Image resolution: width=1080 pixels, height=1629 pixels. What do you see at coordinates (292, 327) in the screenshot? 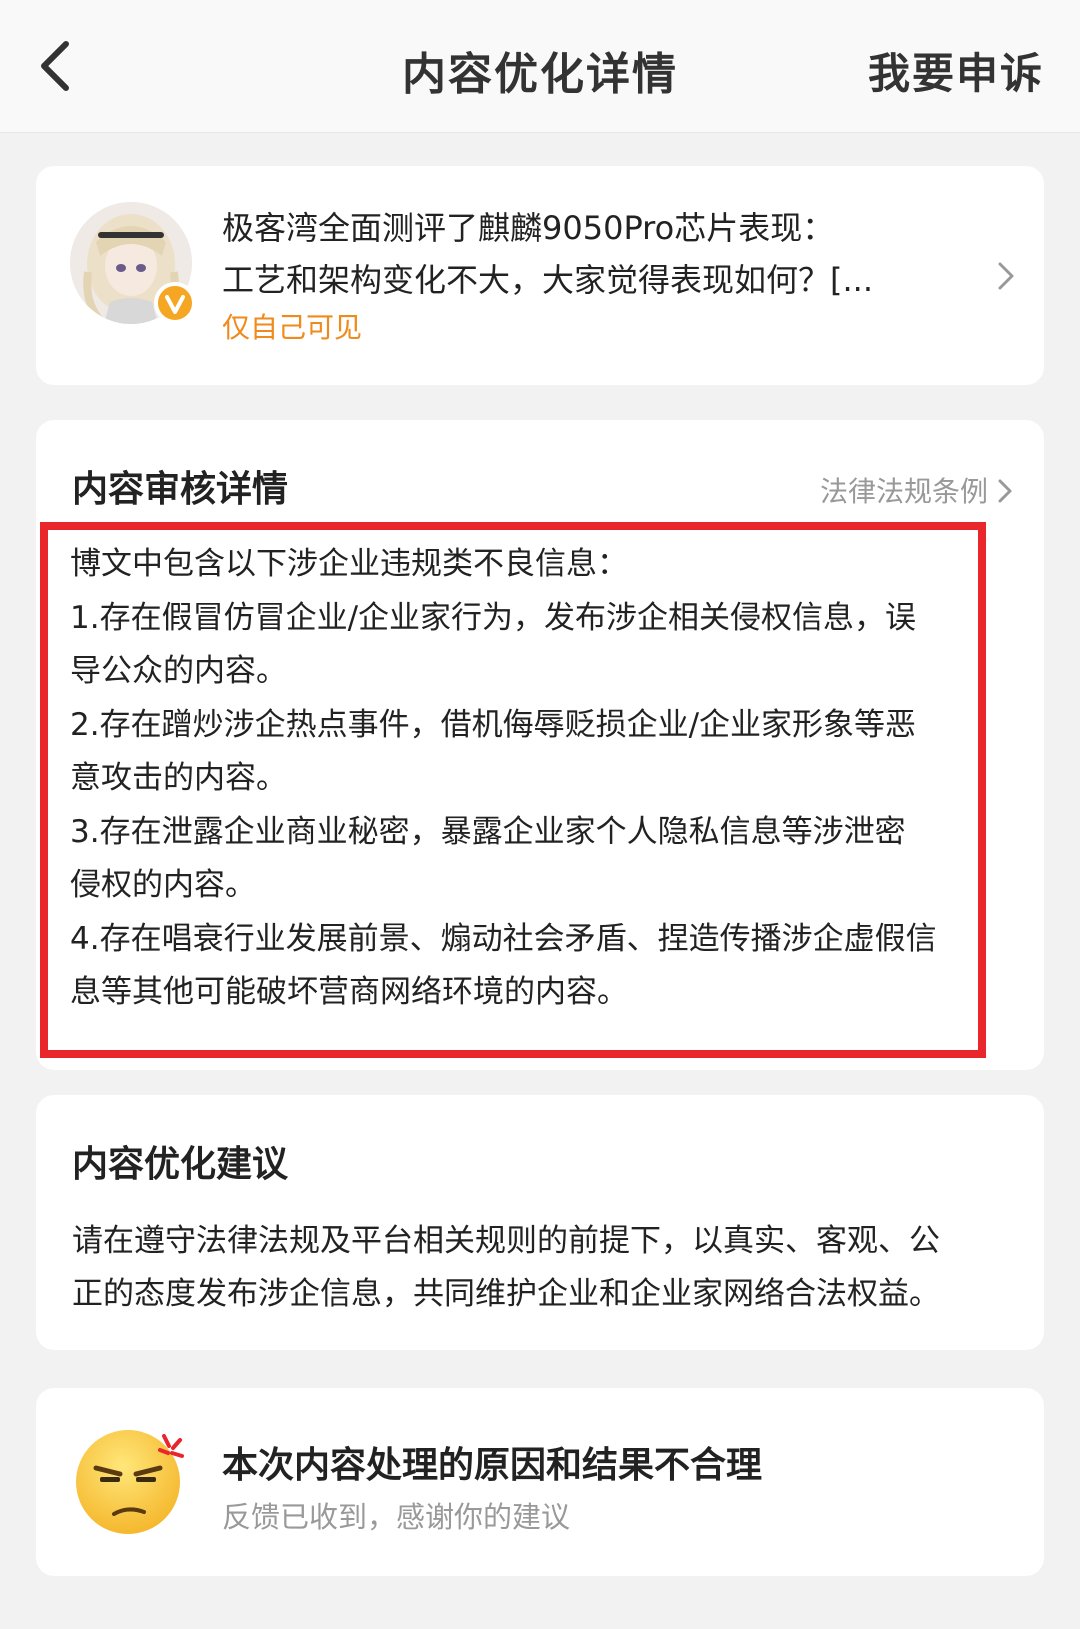
I see `visibility-label: 仅自己可见` at bounding box center [292, 327].